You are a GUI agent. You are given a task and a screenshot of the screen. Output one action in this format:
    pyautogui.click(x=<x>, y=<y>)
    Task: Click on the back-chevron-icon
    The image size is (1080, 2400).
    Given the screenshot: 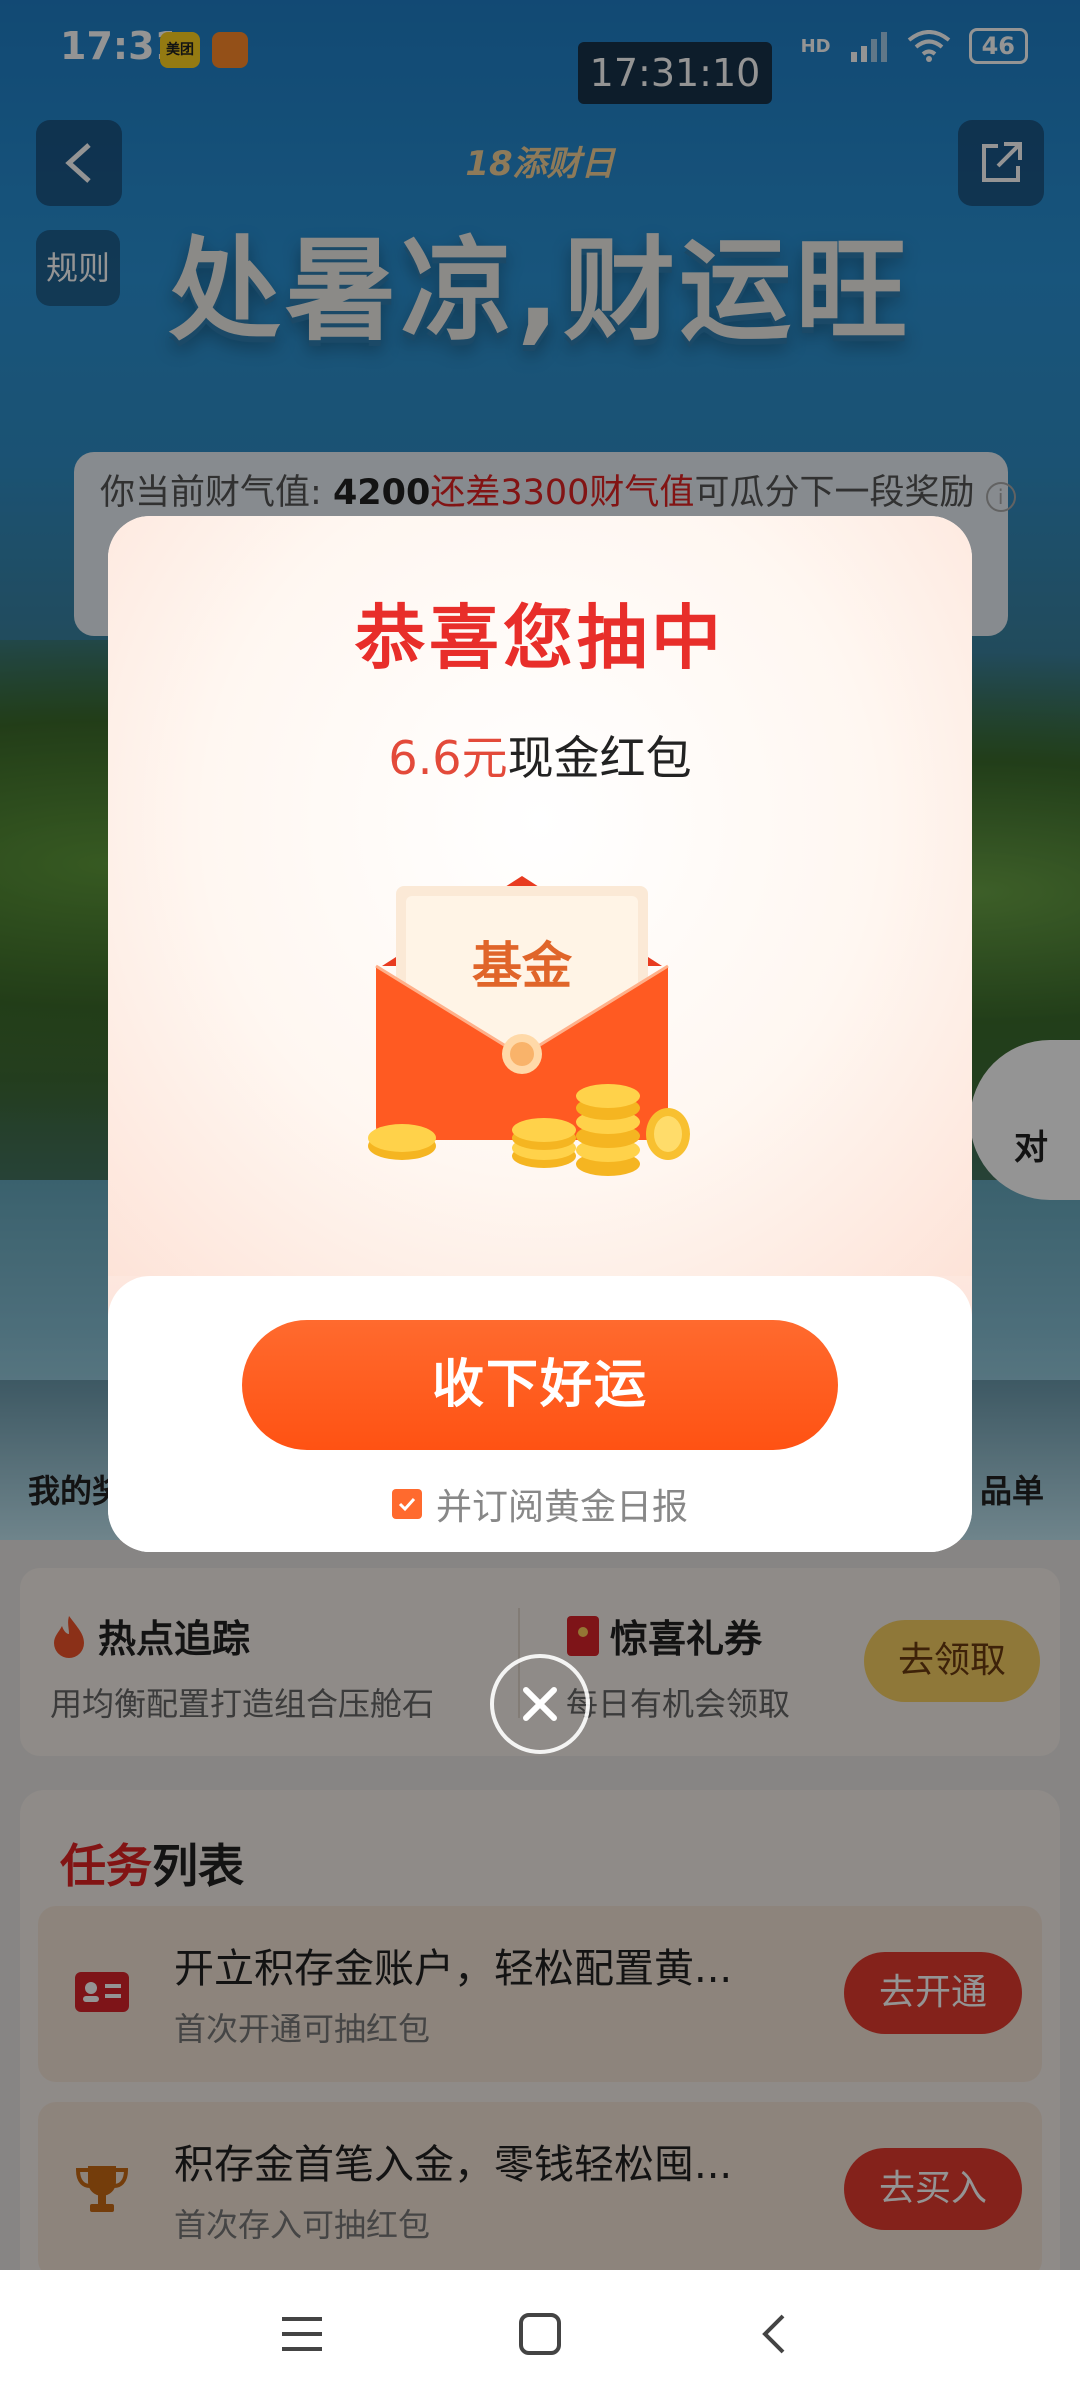 What is the action you would take?
    pyautogui.click(x=773, y=2334)
    